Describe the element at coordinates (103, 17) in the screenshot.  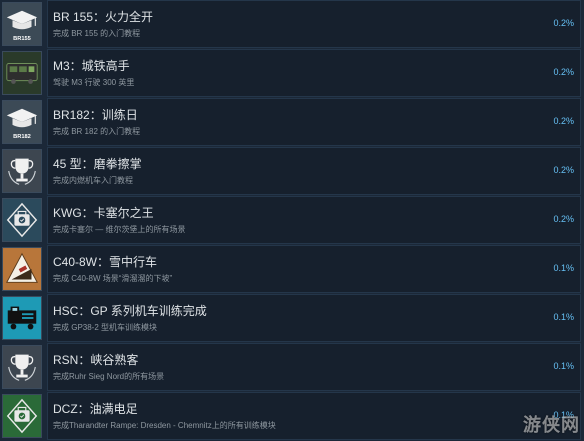
I see `achievement-title: BR 155：火力全开` at that location.